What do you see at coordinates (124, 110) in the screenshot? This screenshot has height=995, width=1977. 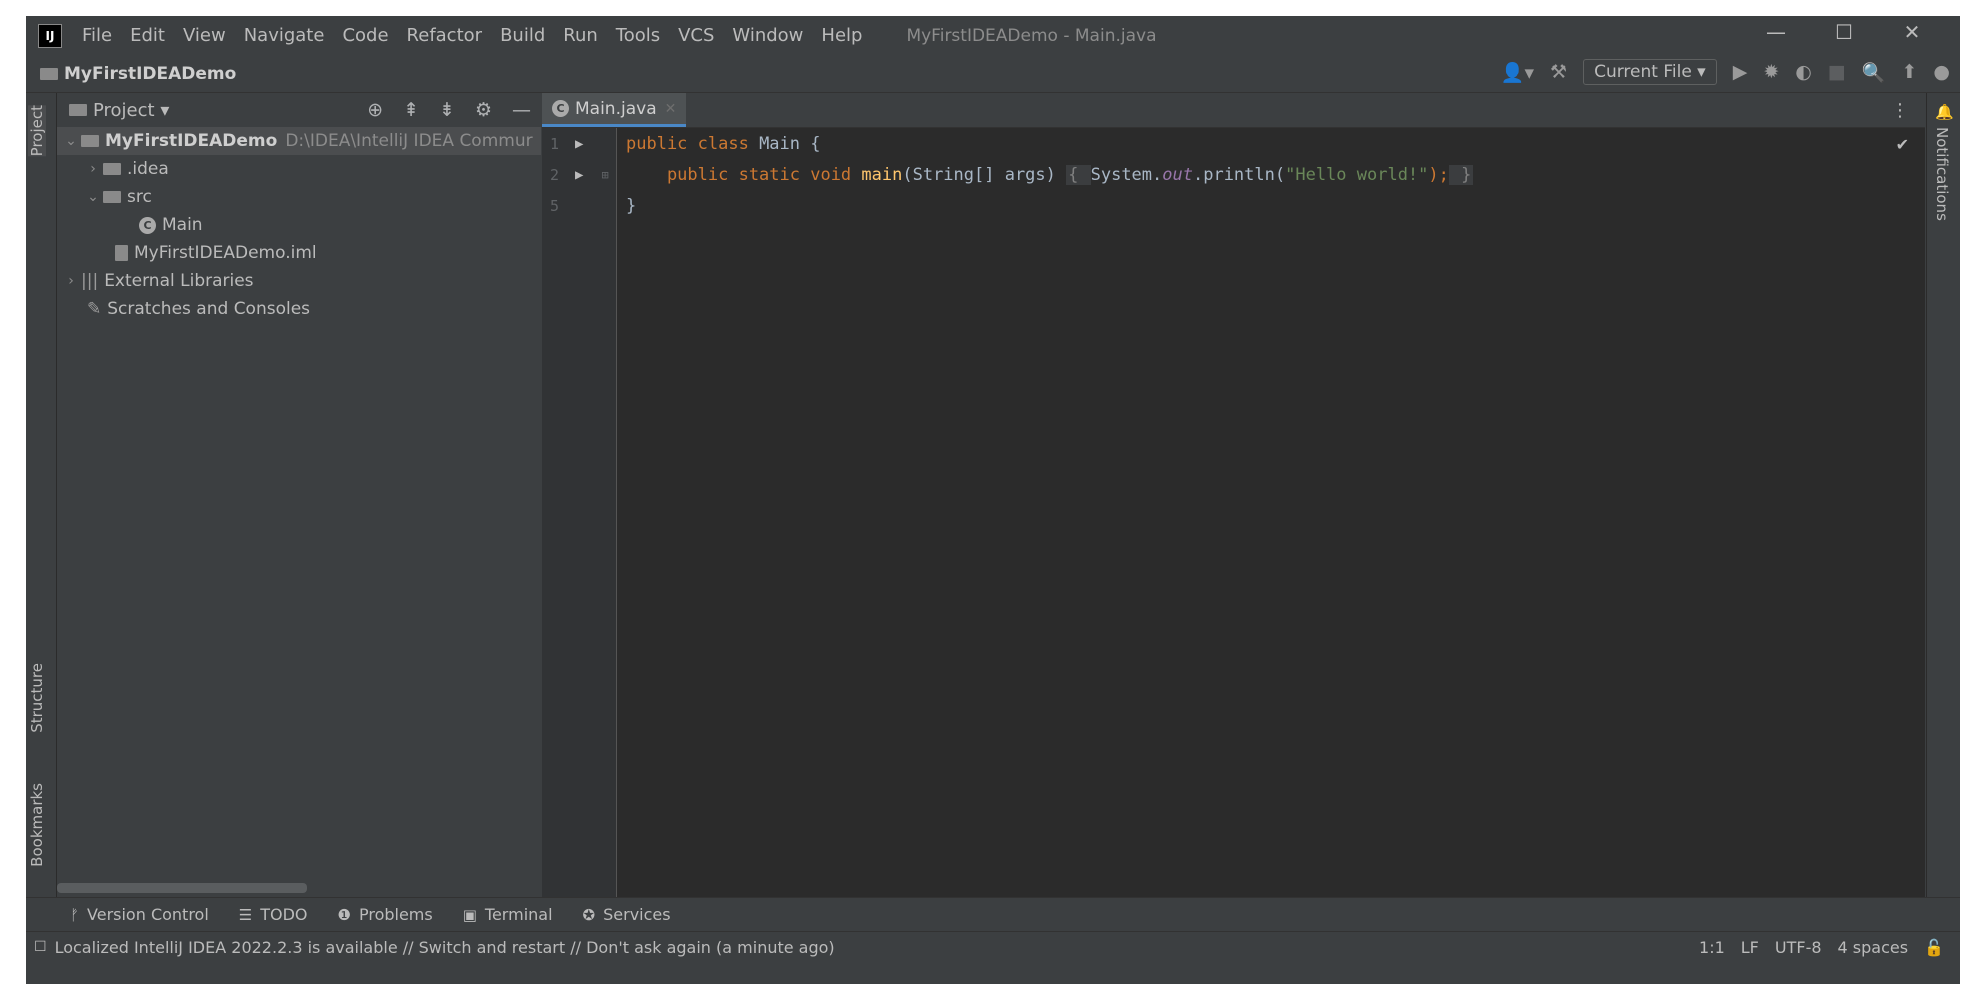 I see `project-view-label: Project` at bounding box center [124, 110].